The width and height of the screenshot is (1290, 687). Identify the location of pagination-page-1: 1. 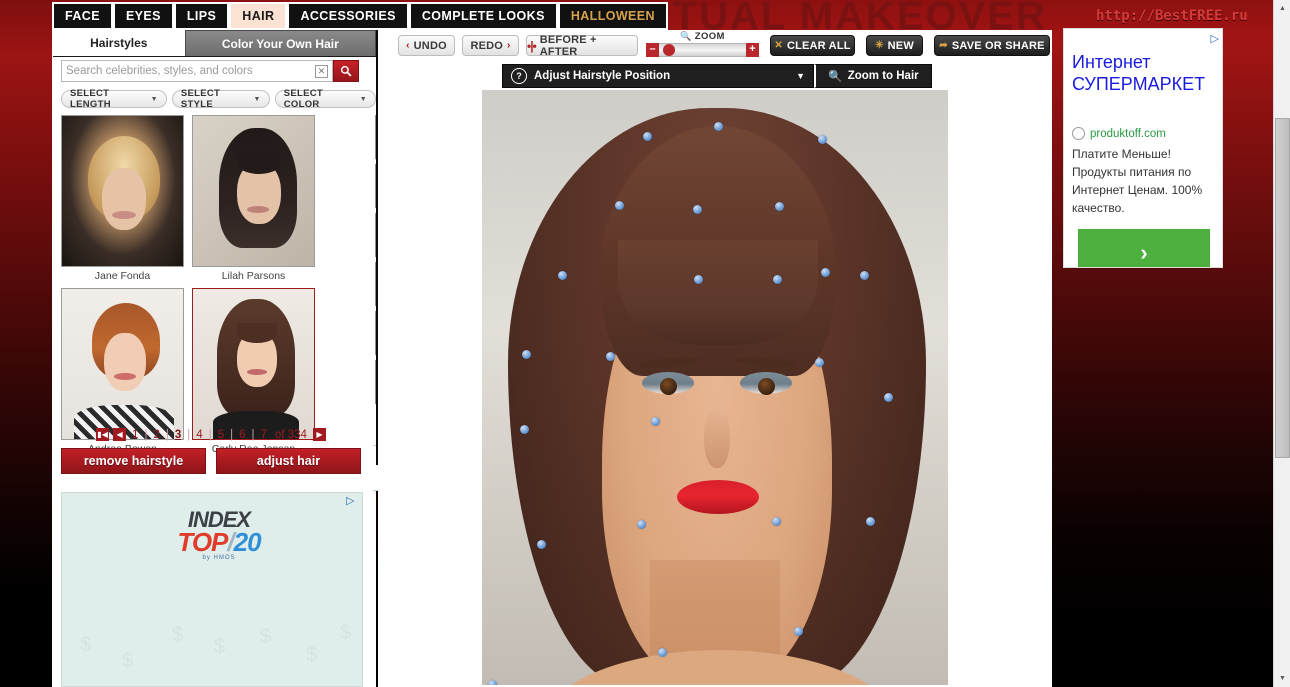
(135, 435).